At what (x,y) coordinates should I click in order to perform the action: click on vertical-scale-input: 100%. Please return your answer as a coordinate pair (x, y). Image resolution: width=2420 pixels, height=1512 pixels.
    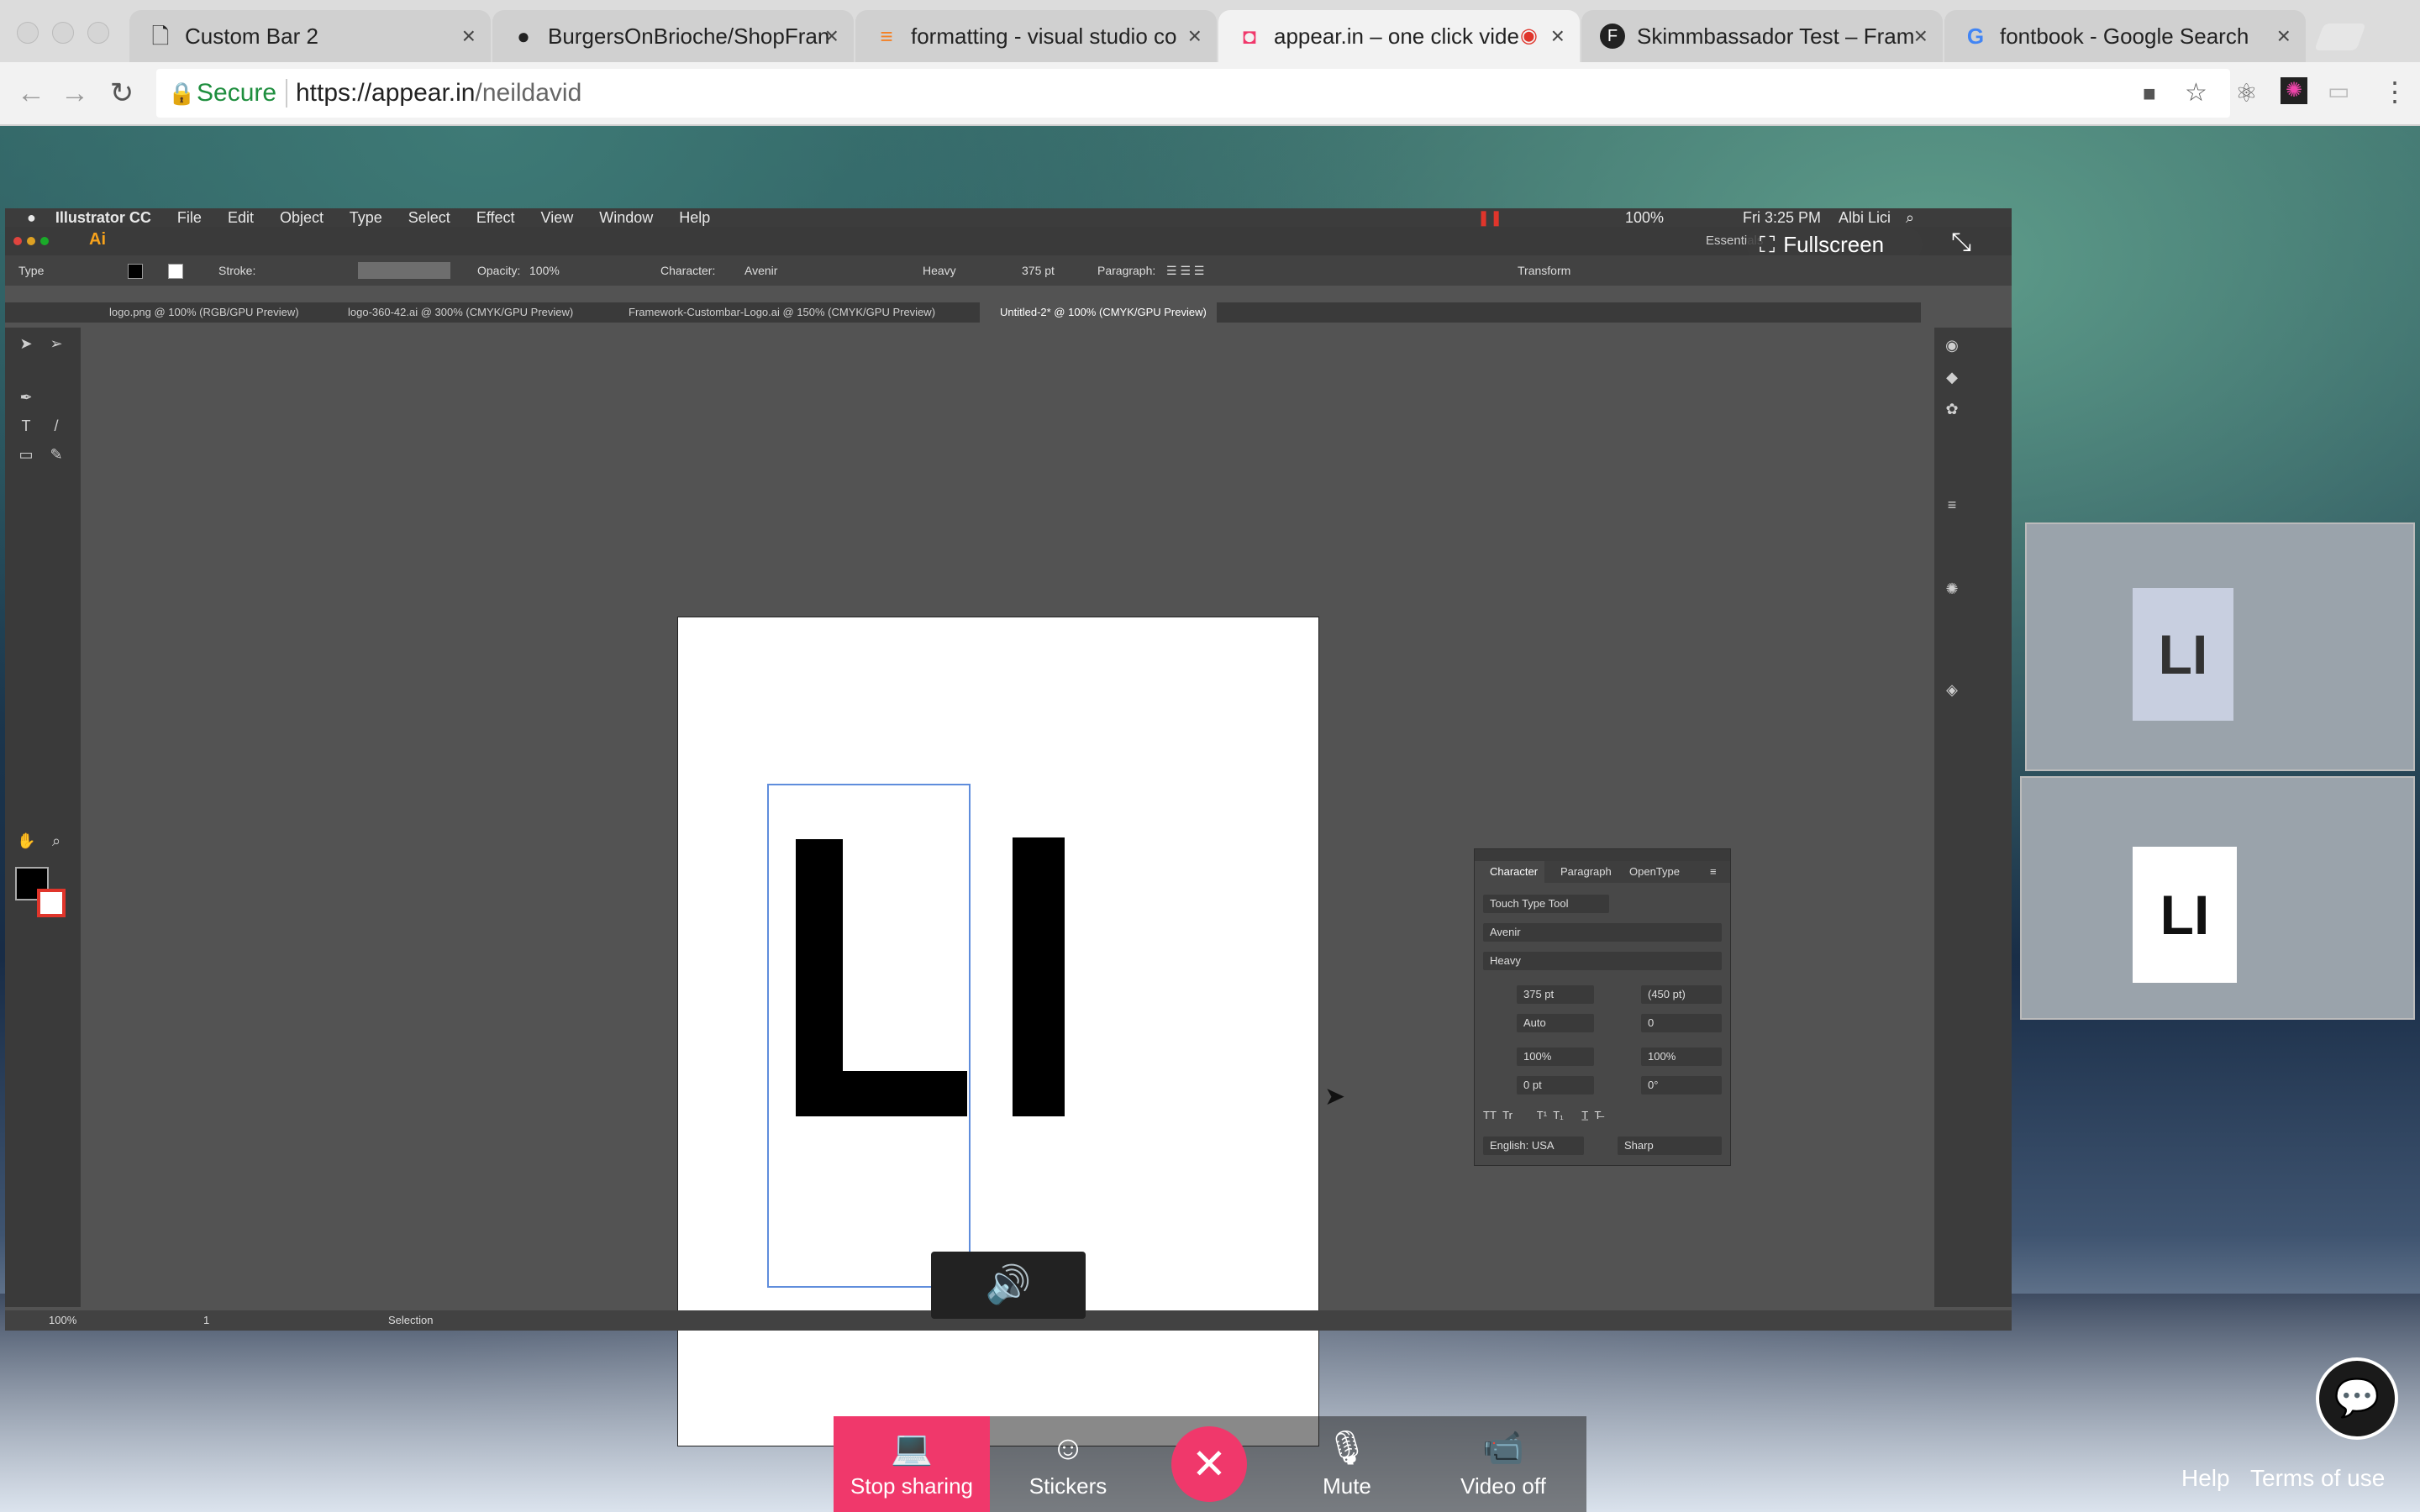
    Looking at the image, I should click on (1556, 1056).